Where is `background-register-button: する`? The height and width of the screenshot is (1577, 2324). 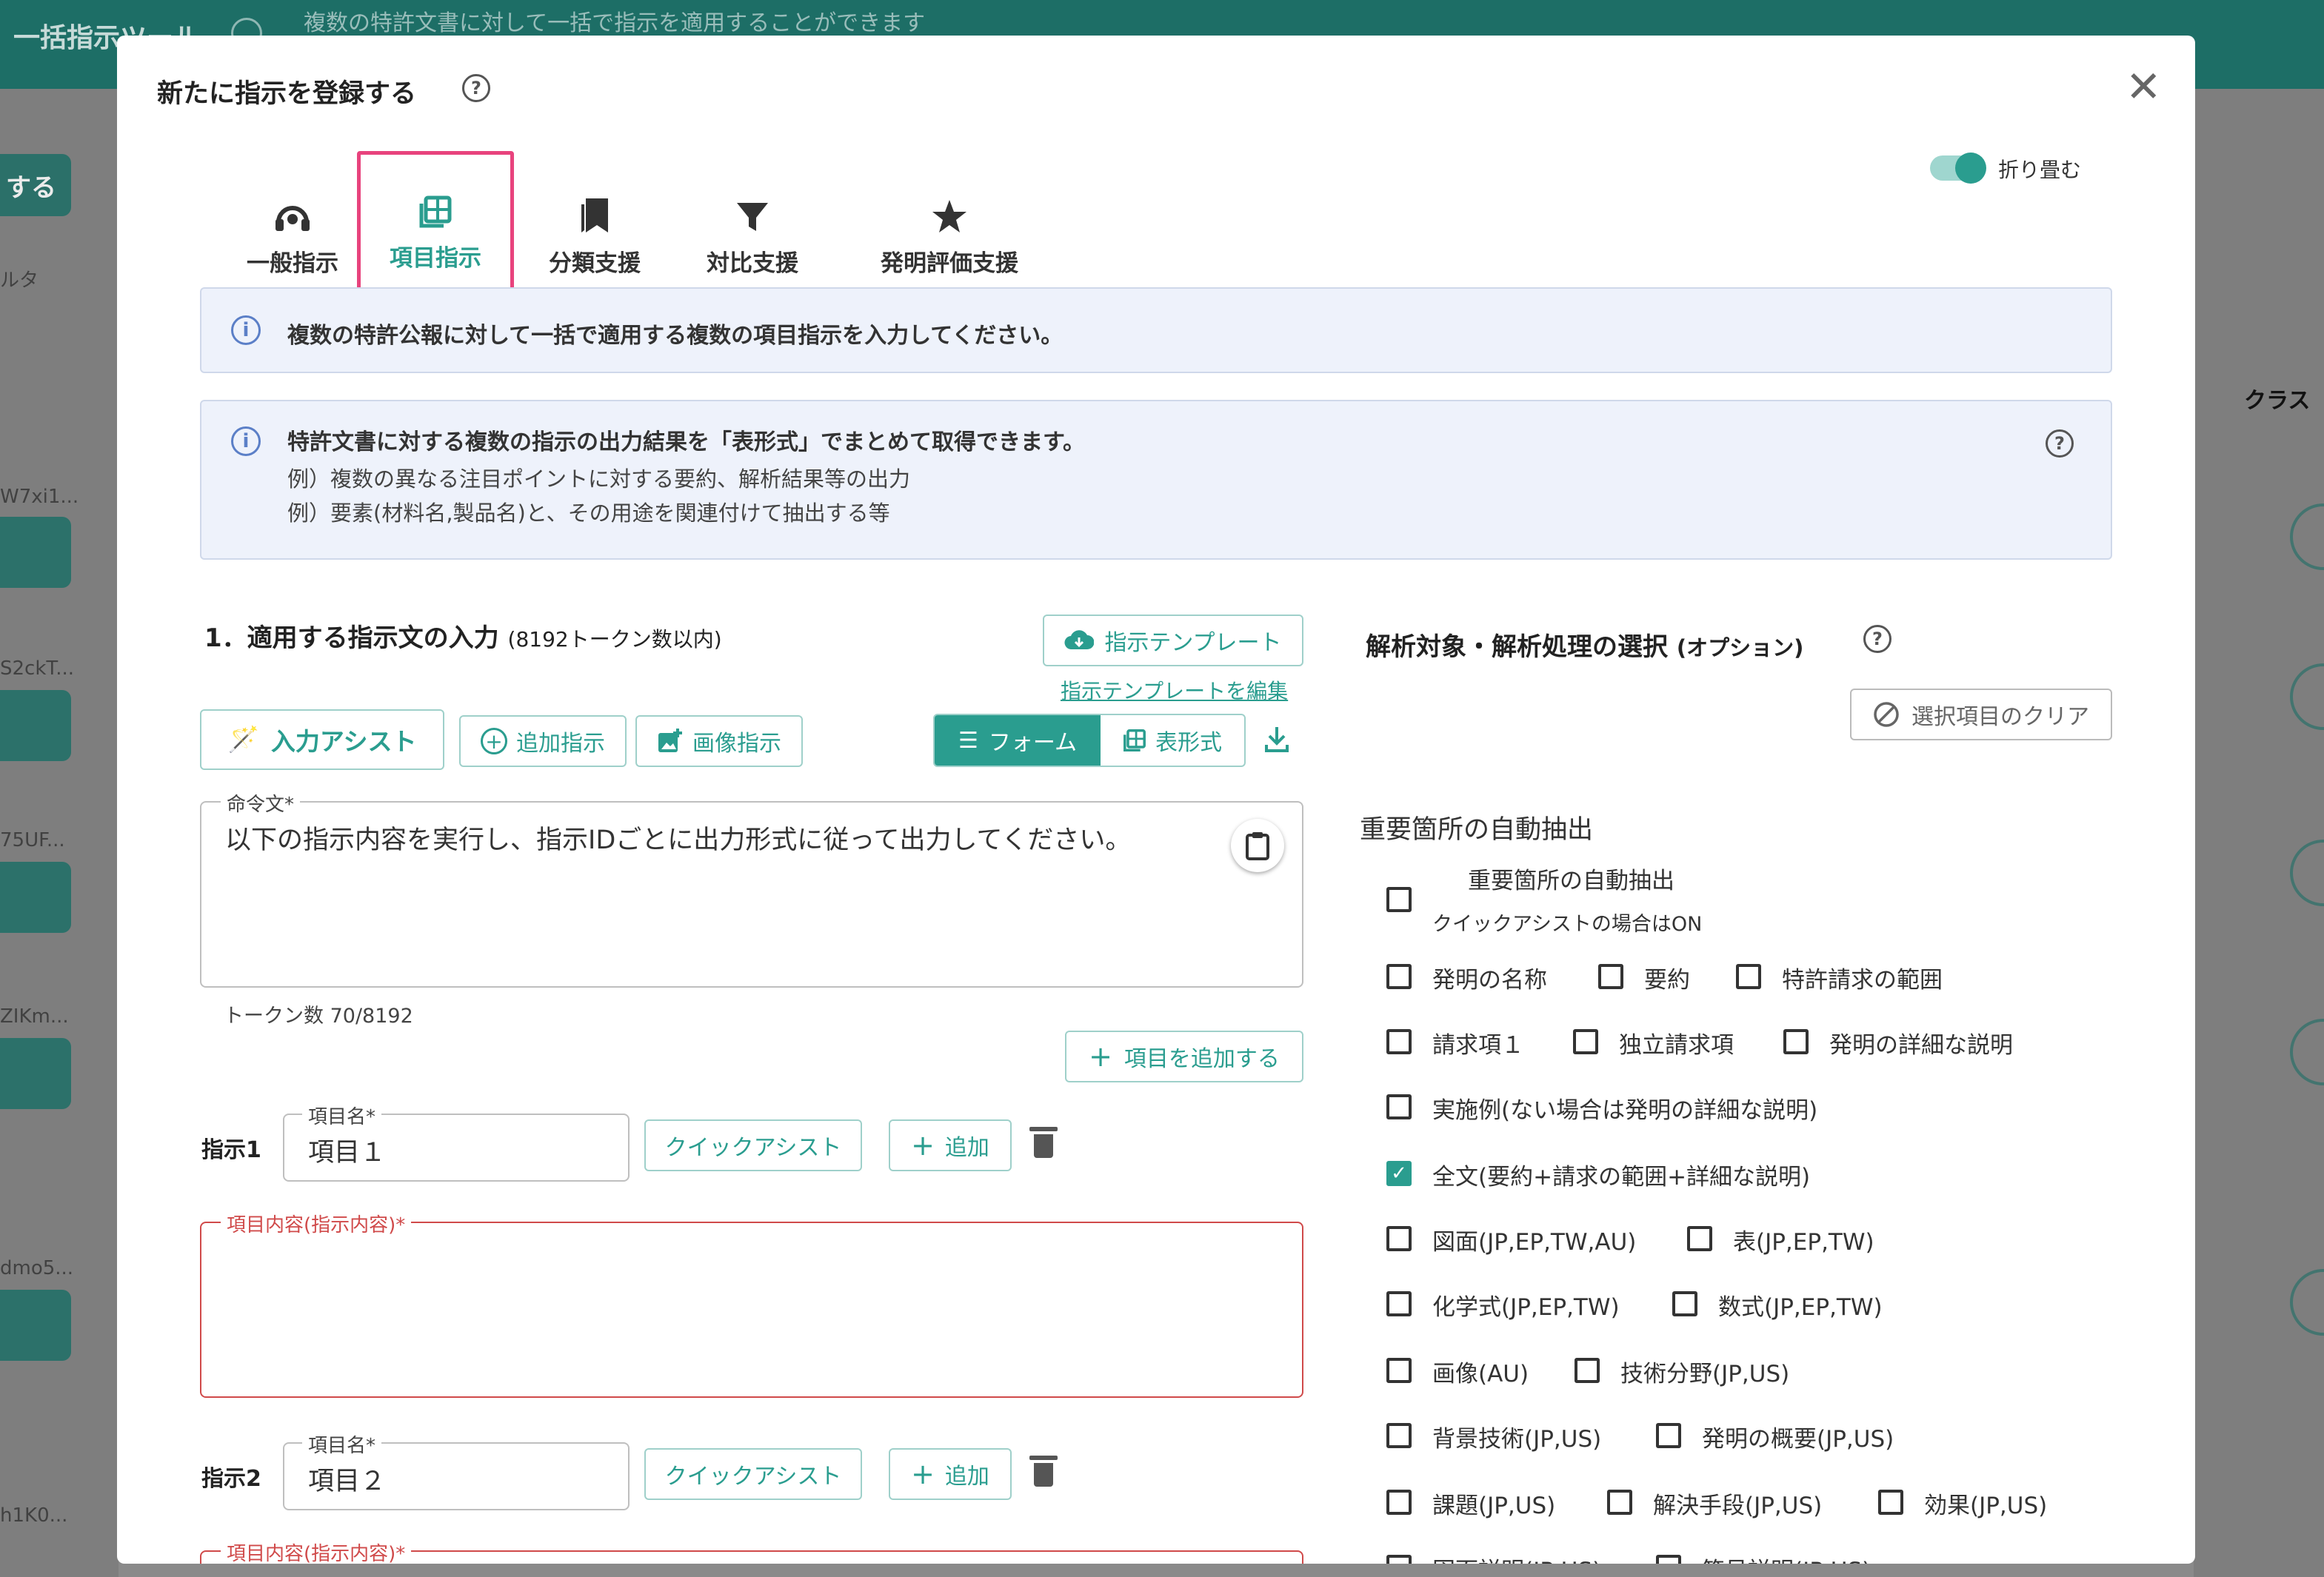
background-register-button: する is located at coordinates (35, 185).